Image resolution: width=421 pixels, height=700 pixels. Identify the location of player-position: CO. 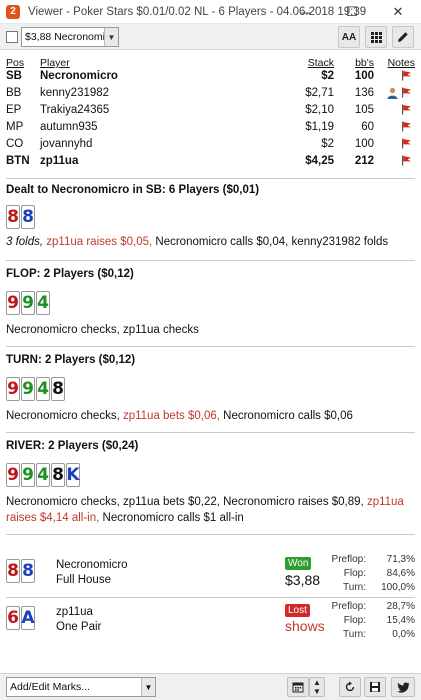
(15, 144).